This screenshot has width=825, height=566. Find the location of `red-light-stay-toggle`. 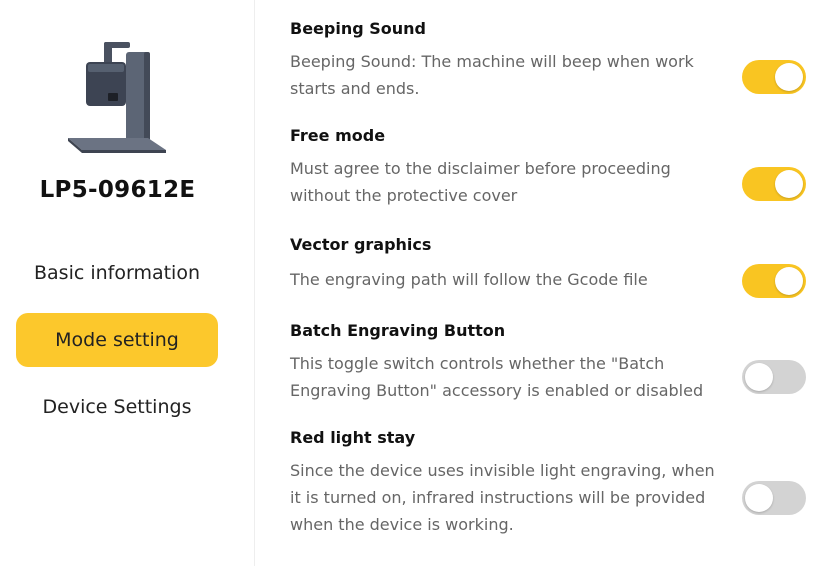

red-light-stay-toggle is located at coordinates (774, 498).